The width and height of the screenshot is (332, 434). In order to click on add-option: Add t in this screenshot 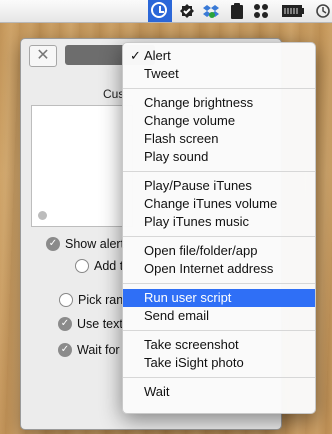, I will do `click(99, 266)`.